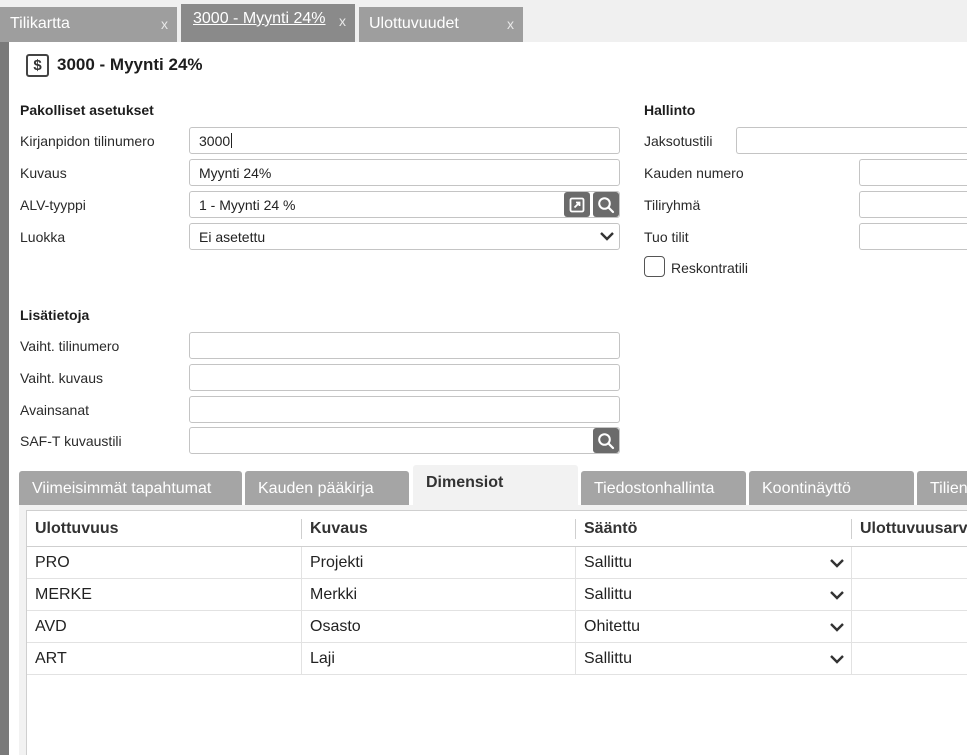  I want to click on page-header: $ 3000 - Myynti 24%, so click(114, 65).